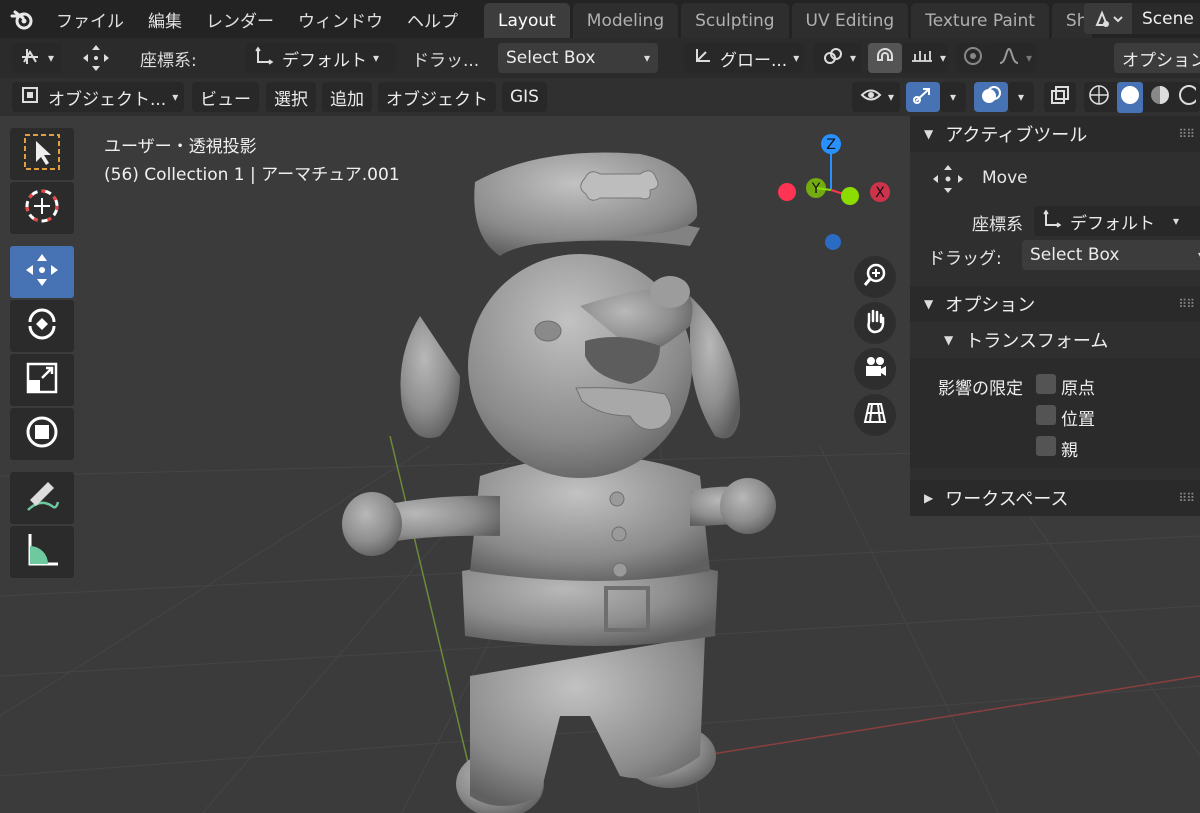  Describe the element at coordinates (840, 198) in the screenshot. I see `navigation-gizmo: Z Y X` at that location.